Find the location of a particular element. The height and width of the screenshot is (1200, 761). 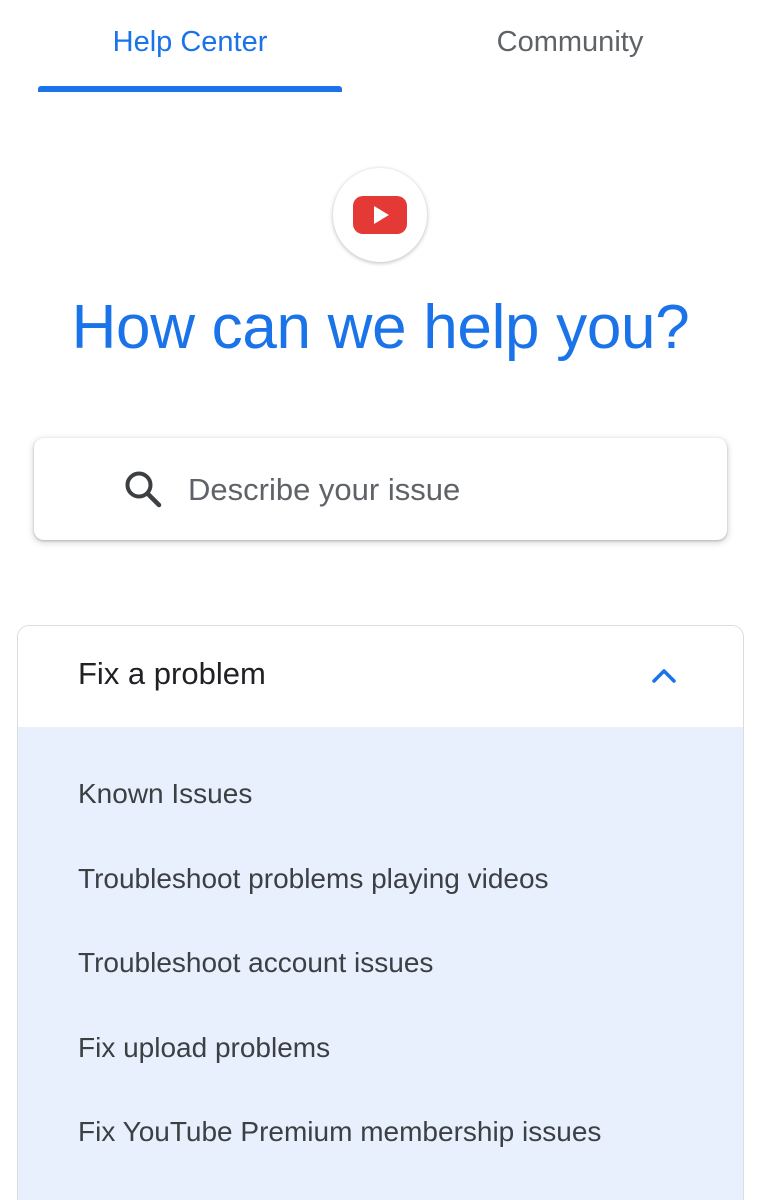

search-input is located at coordinates (438, 490).